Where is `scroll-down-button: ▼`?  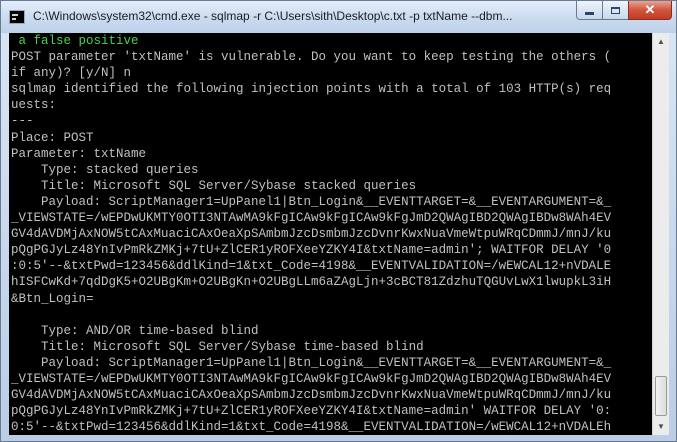 scroll-down-button: ▼ is located at coordinates (661, 426).